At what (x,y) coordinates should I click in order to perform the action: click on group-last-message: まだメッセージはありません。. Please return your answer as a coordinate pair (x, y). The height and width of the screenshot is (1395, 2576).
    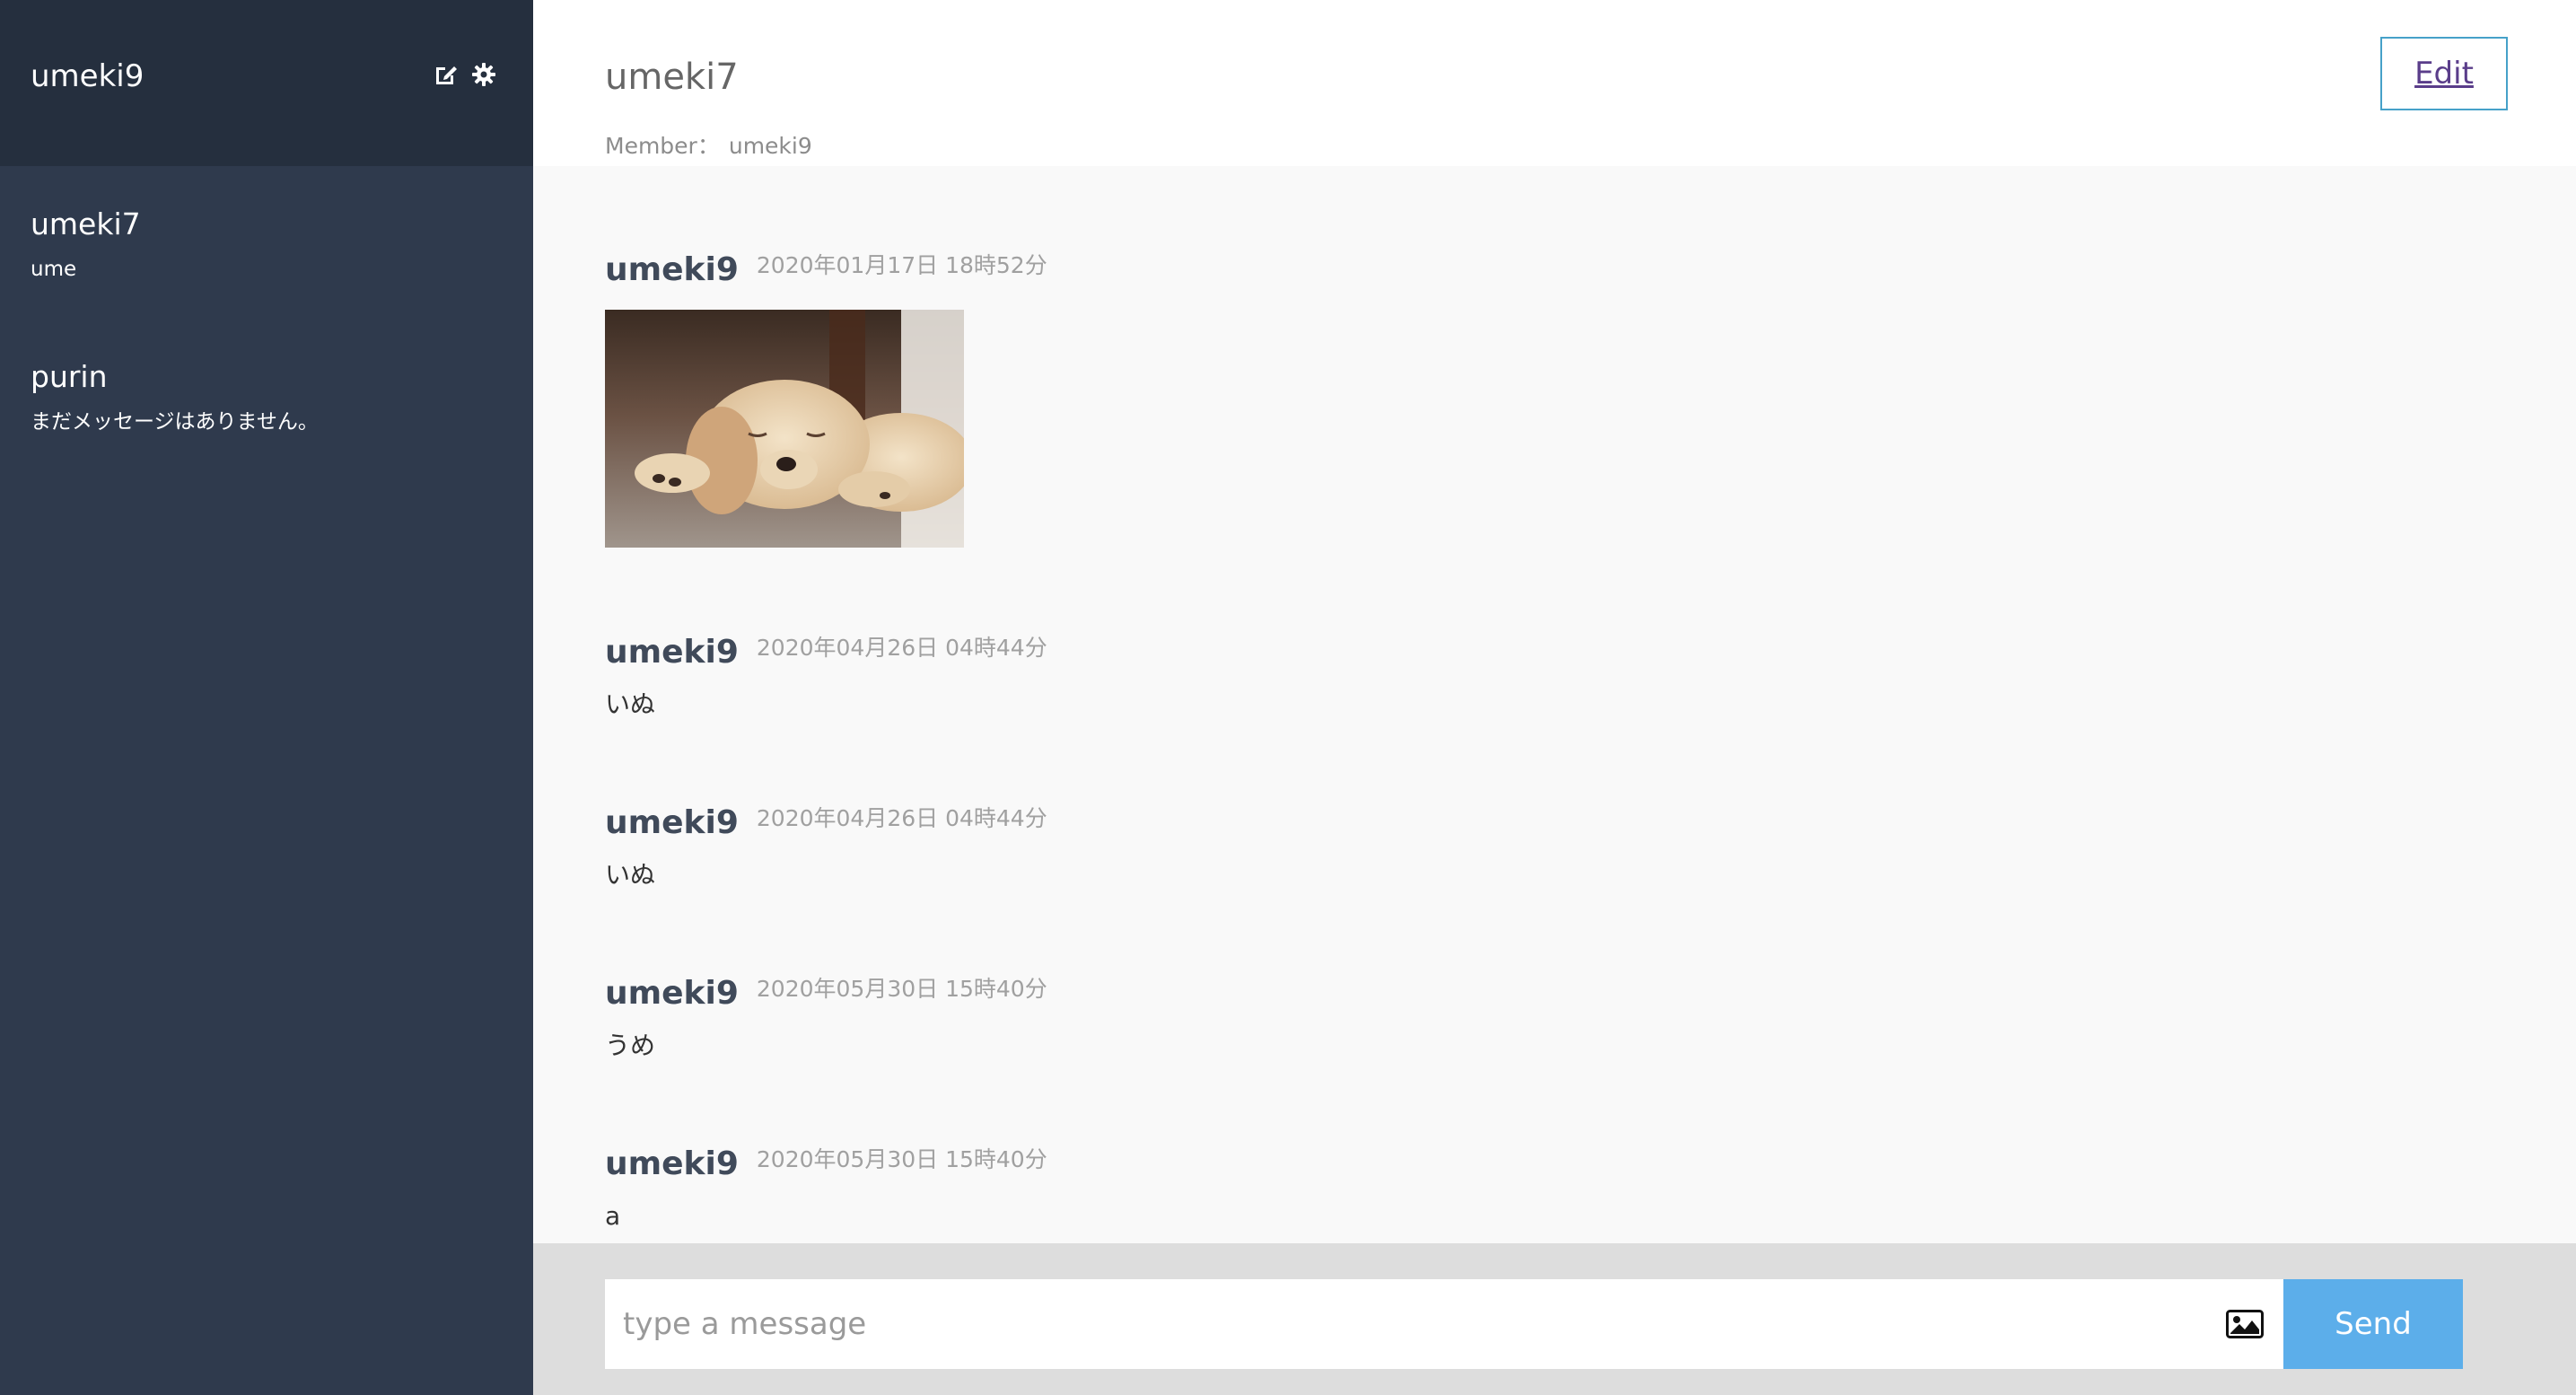
    Looking at the image, I should click on (175, 422).